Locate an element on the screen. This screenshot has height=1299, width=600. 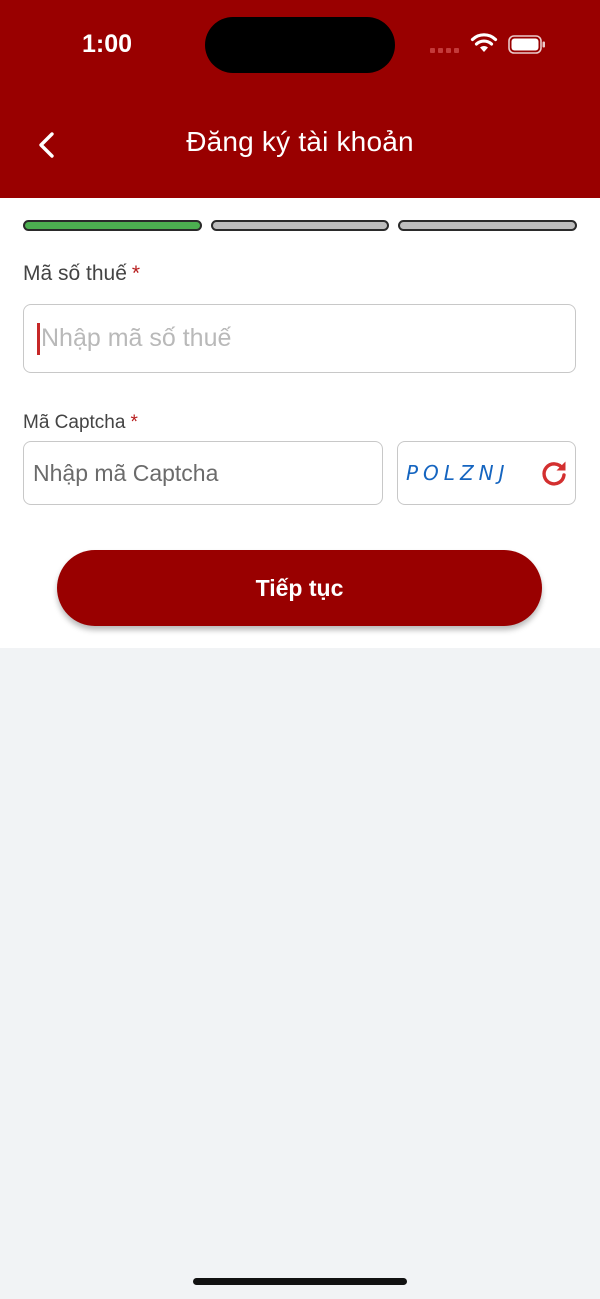
text-cursor is located at coordinates (38, 338).